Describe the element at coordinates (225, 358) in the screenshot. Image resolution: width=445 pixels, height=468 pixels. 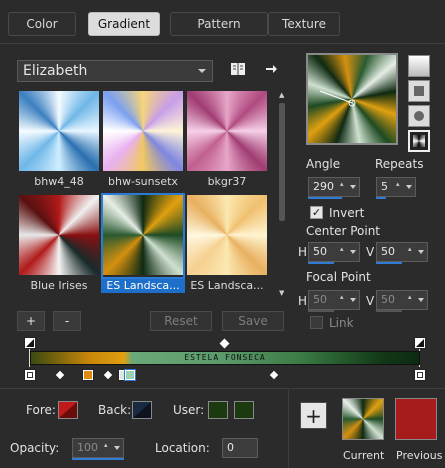
I see `gradient-bar: ESTELA FONSECA` at that location.